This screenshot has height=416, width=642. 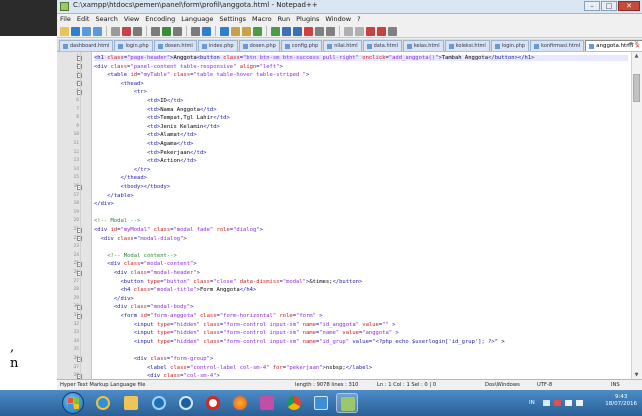 What do you see at coordinates (532, 403) in the screenshot?
I see `language-indicator: IN` at bounding box center [532, 403].